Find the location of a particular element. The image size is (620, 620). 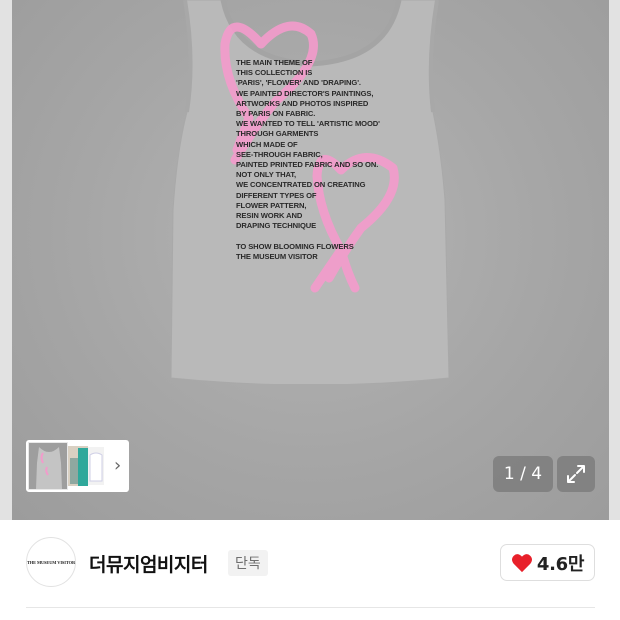

thumbnail-3-image is located at coordinates (96, 466).